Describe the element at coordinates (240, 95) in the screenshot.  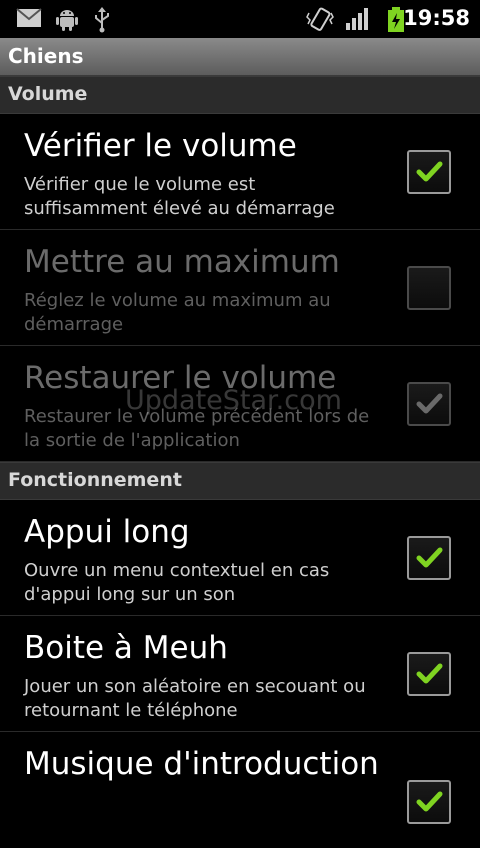
I see `category-volume: Volume` at that location.